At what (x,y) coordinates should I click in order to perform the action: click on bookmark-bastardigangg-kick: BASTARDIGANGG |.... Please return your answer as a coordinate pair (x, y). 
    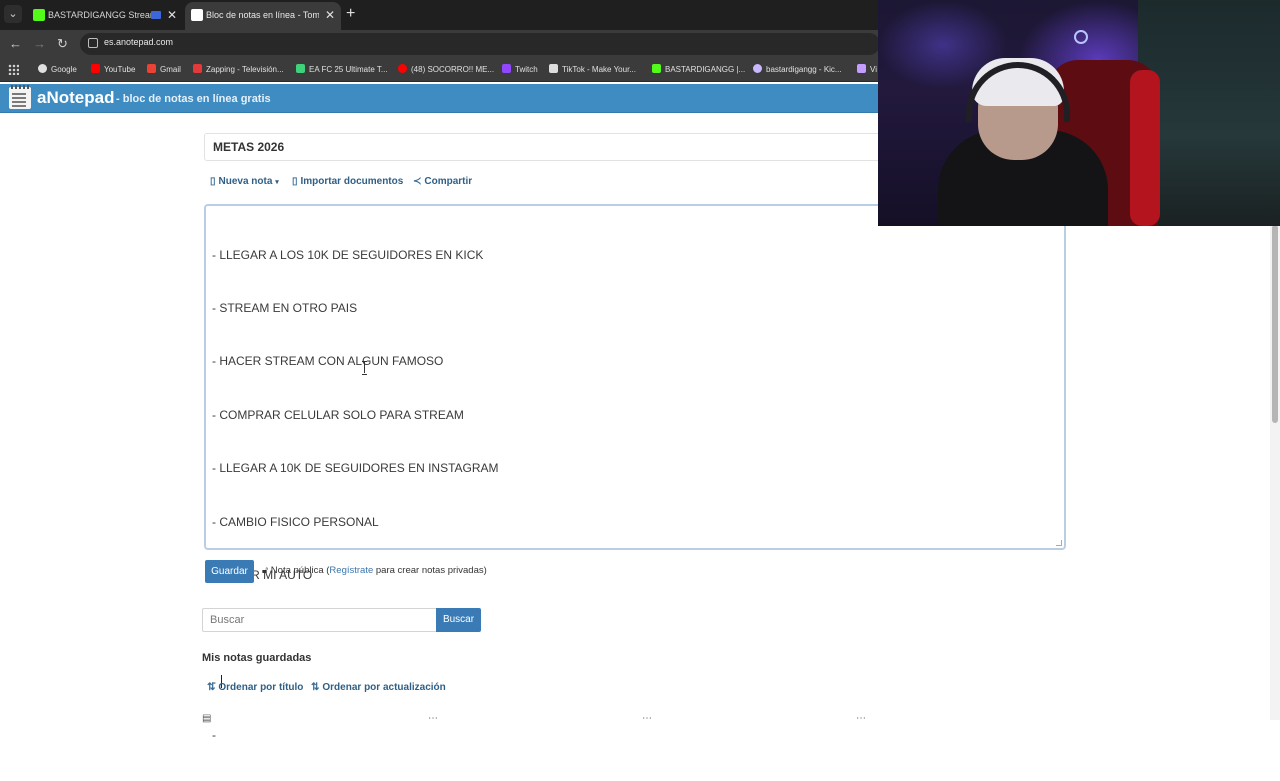
    Looking at the image, I should click on (698, 70).